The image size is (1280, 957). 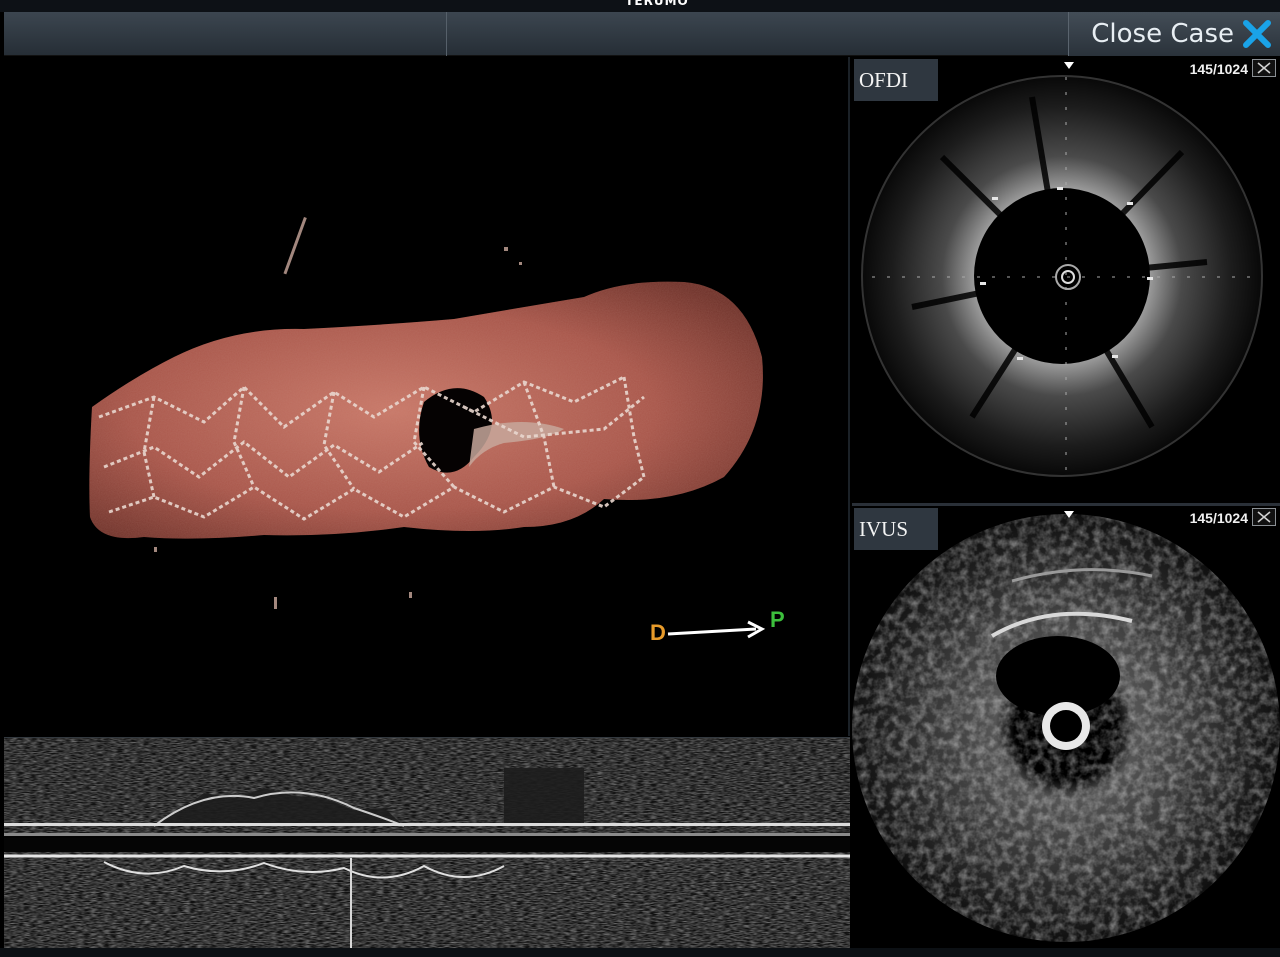 What do you see at coordinates (777, 619) in the screenshot?
I see `proximal-label: P` at bounding box center [777, 619].